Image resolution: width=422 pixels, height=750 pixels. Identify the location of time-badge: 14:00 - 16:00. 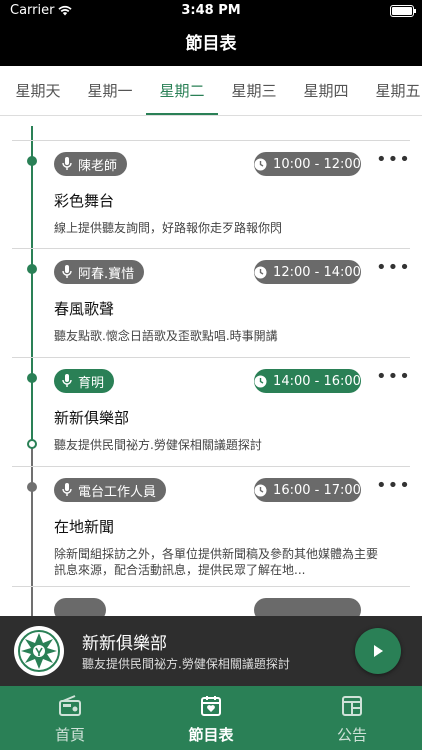
(307, 381).